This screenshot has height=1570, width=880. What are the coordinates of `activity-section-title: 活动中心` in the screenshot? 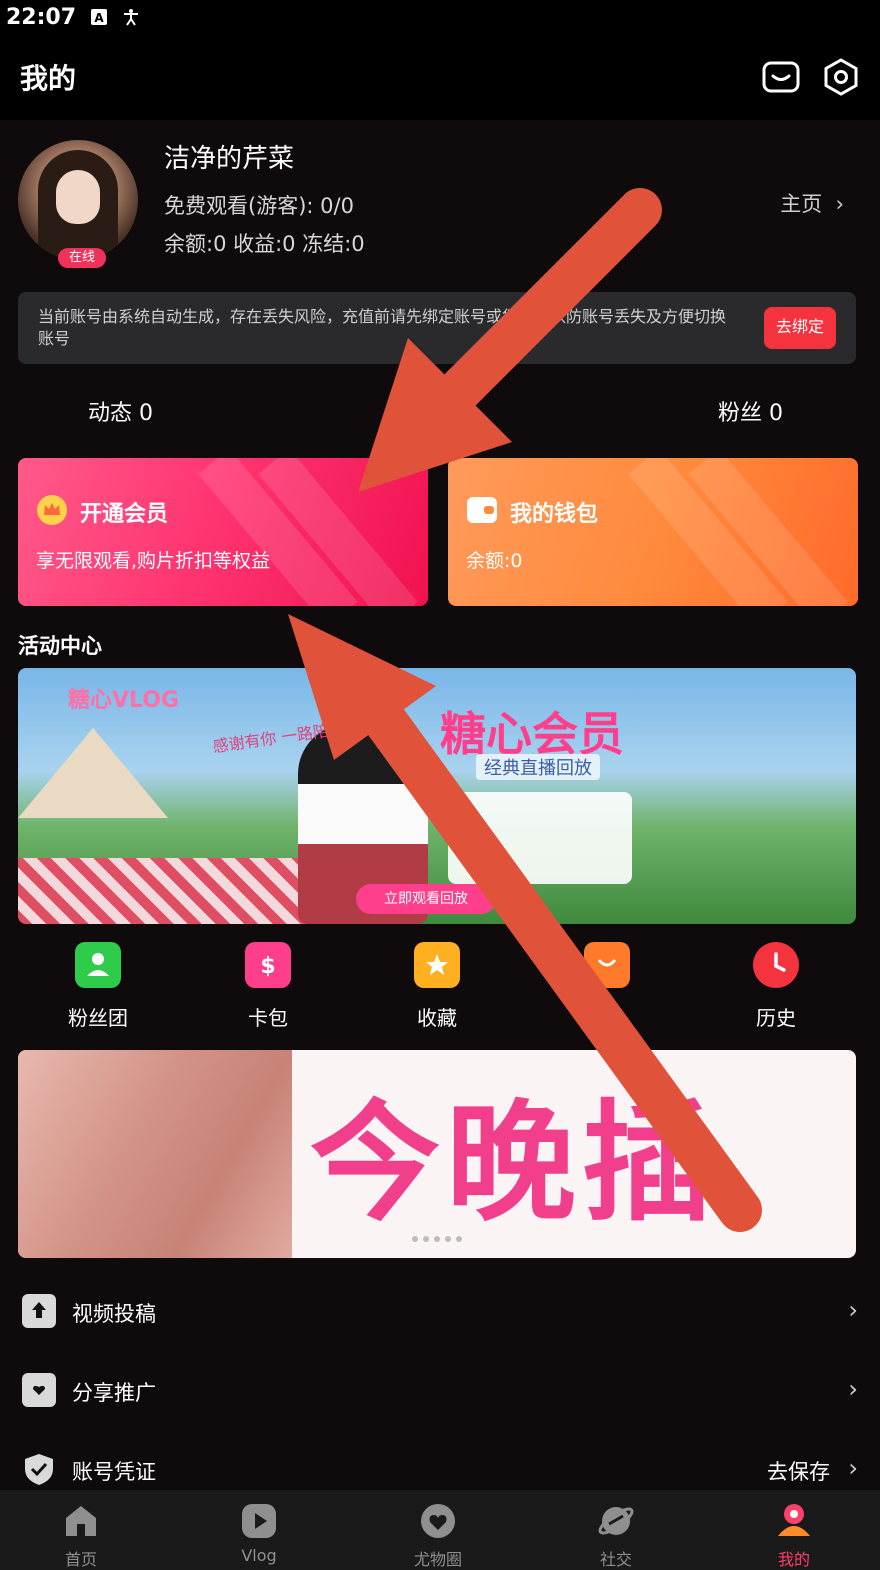 It's located at (60, 646).